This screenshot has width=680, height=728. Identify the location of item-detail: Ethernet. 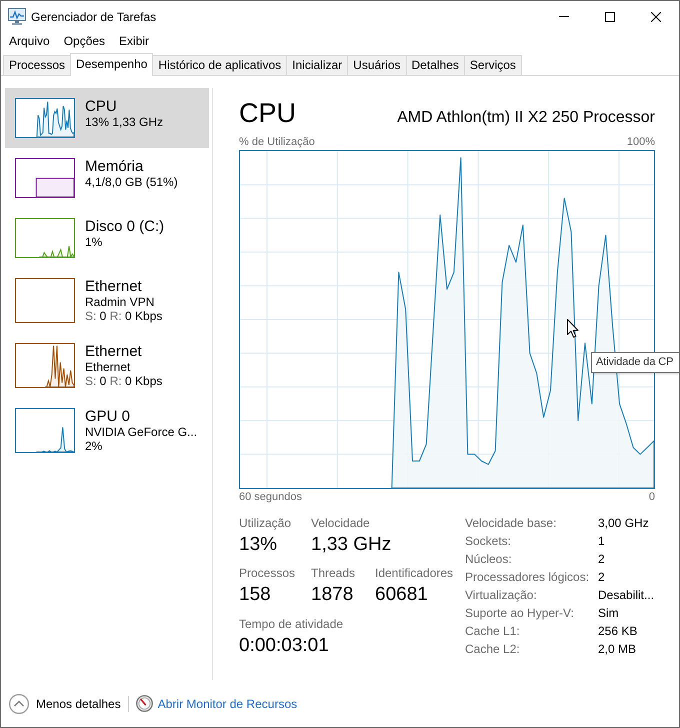
(107, 367).